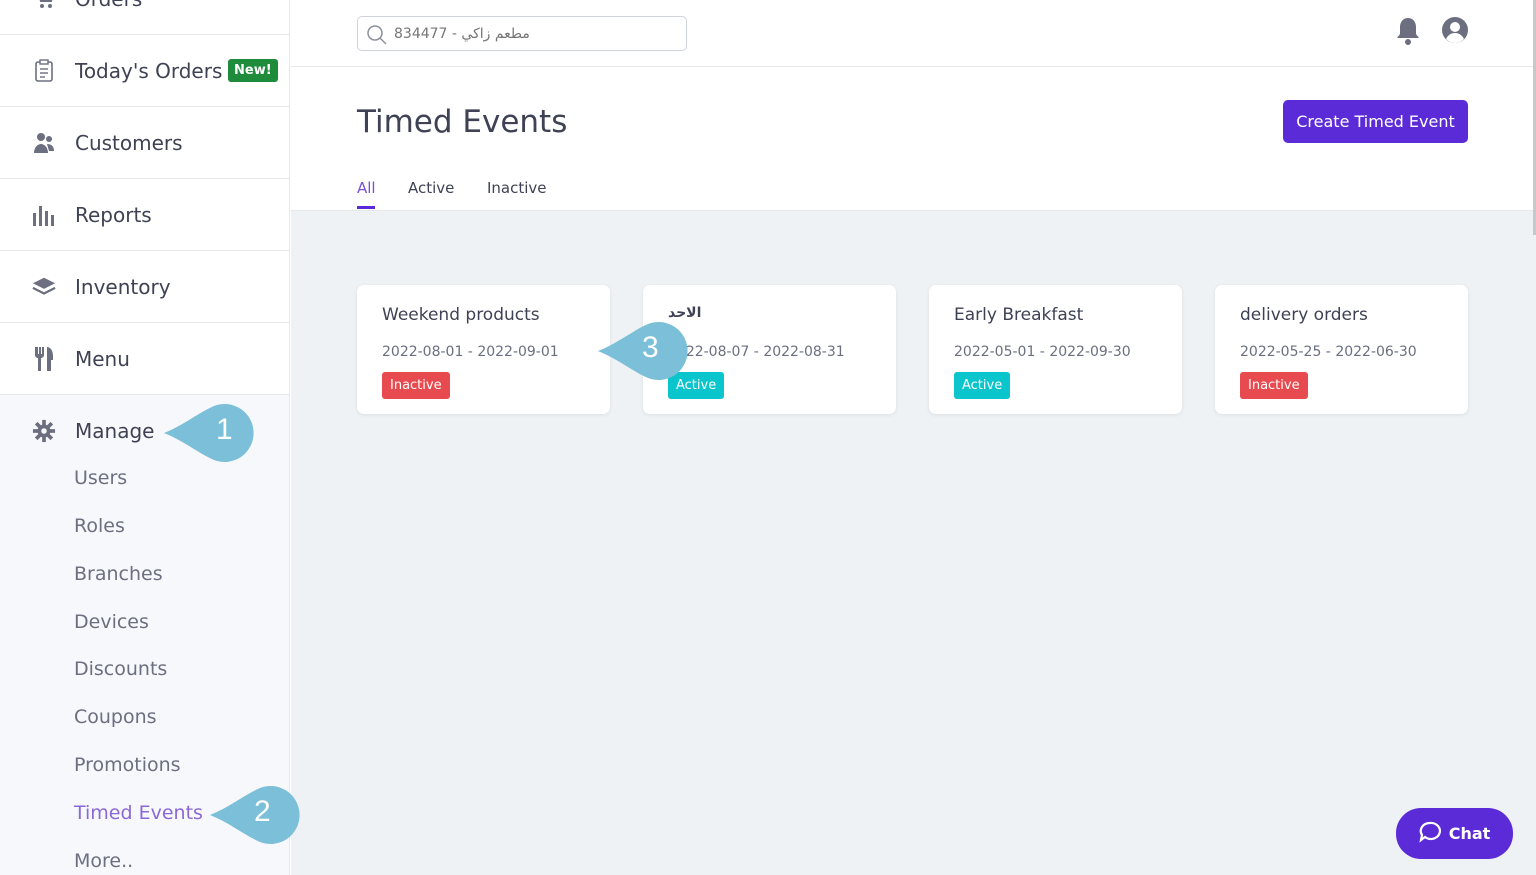 This screenshot has height=875, width=1536. I want to click on sidebar-item-customers: Customers, so click(144, 143).